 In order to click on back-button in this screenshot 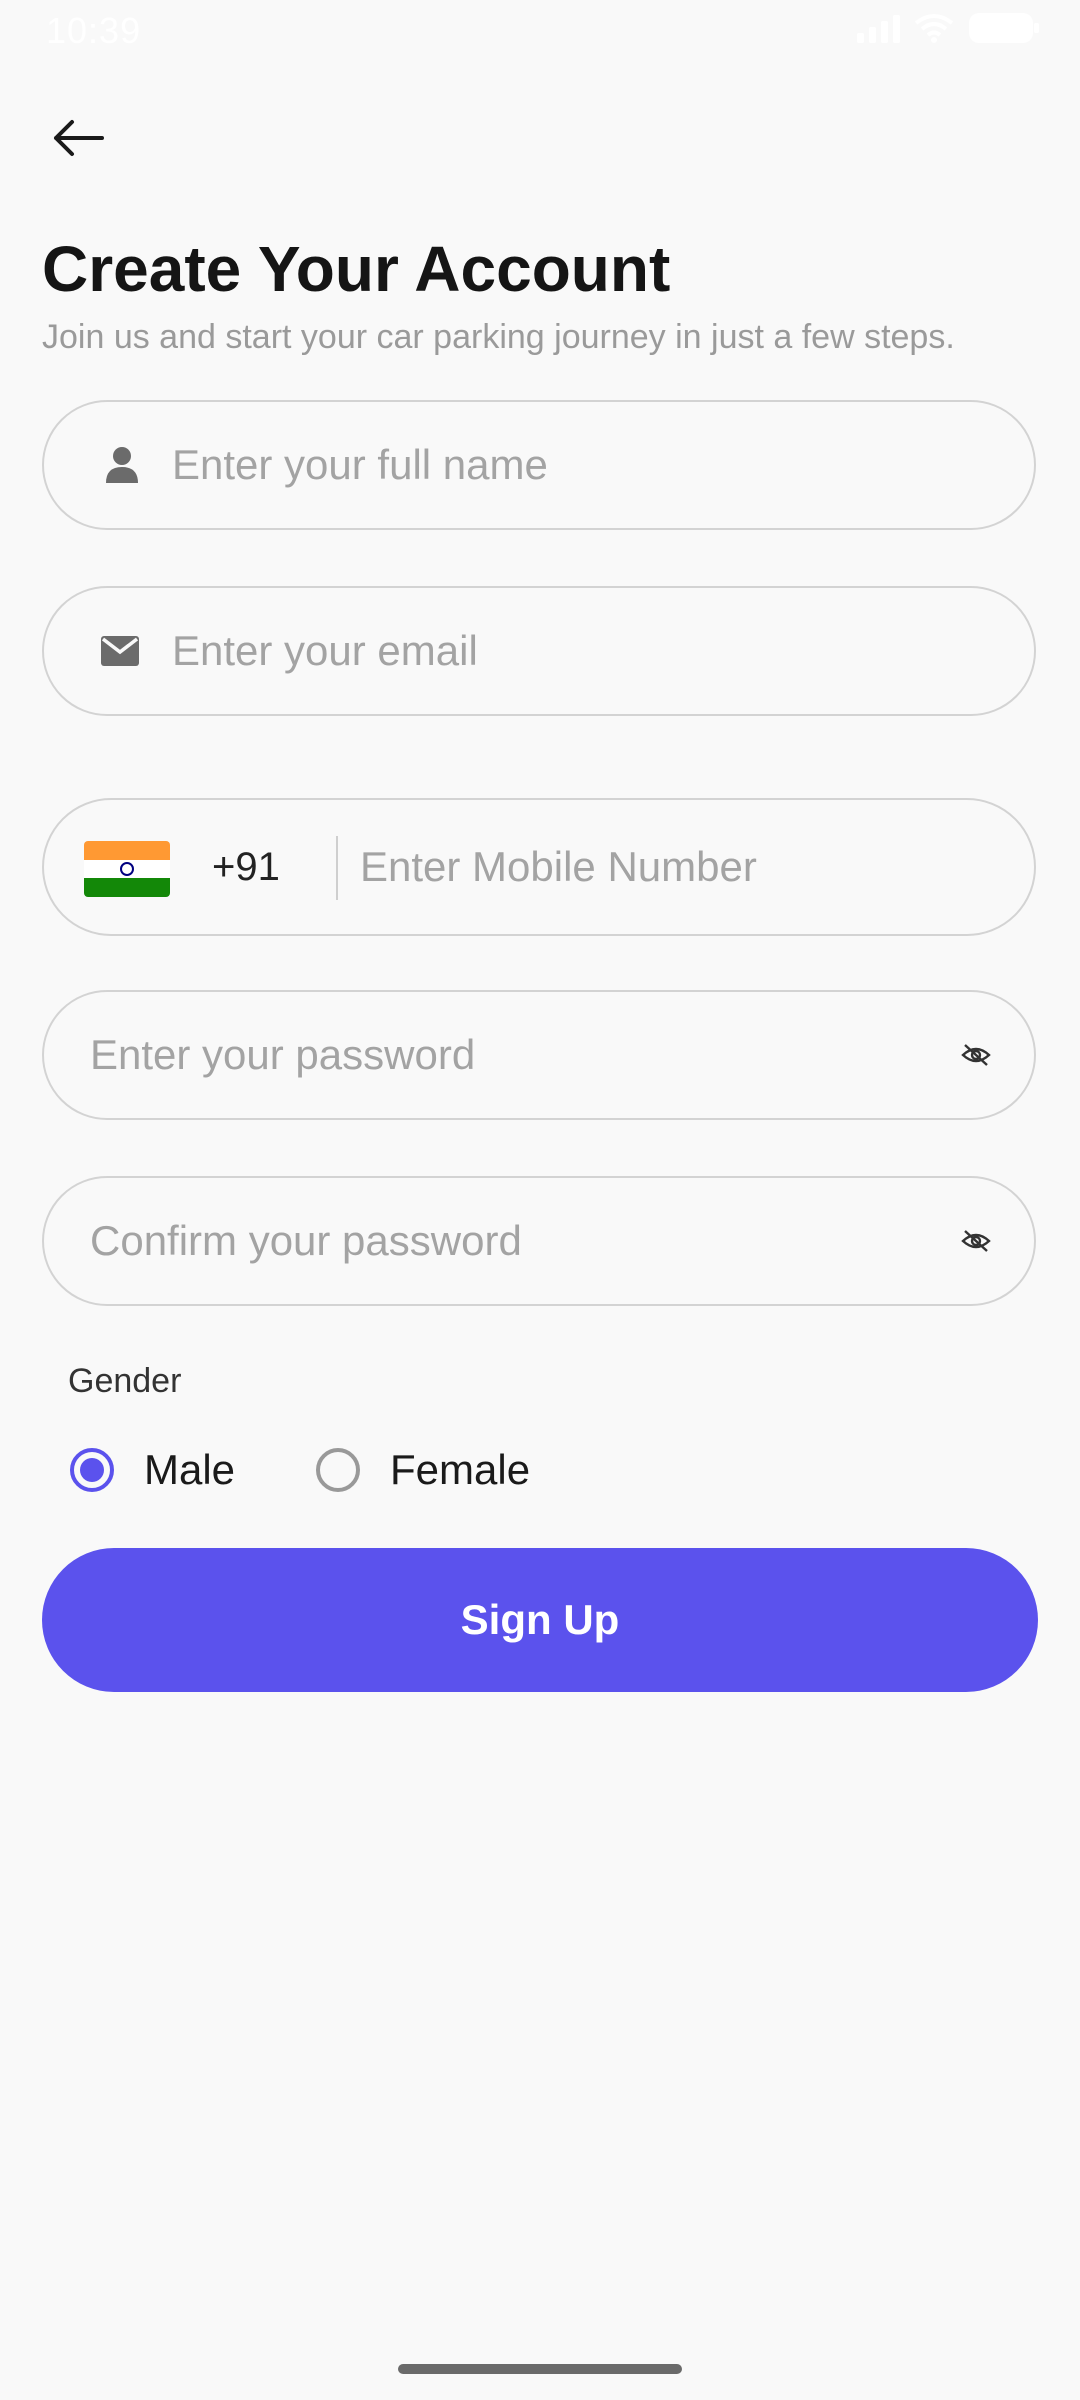, I will do `click(78, 138)`.